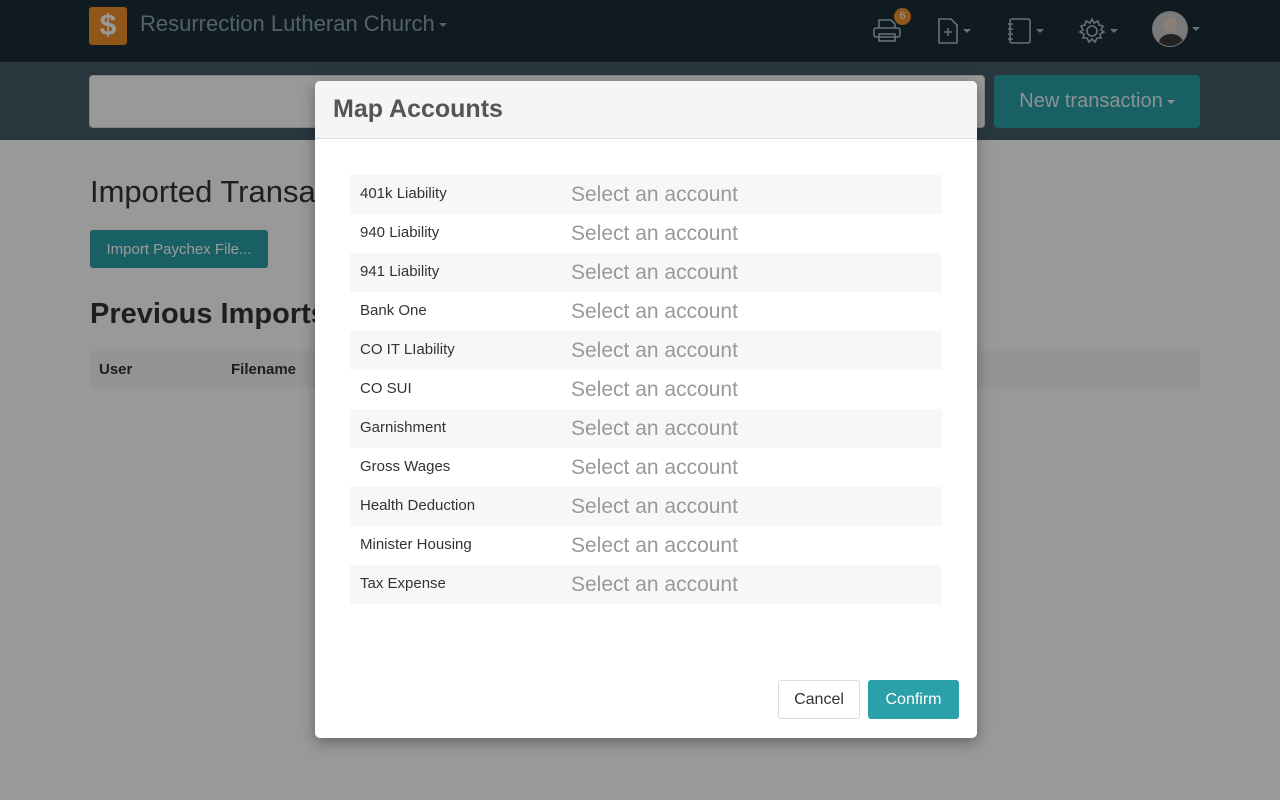 Image resolution: width=1280 pixels, height=800 pixels. I want to click on mapping-row: Tax Expense Select an account, so click(646, 584).